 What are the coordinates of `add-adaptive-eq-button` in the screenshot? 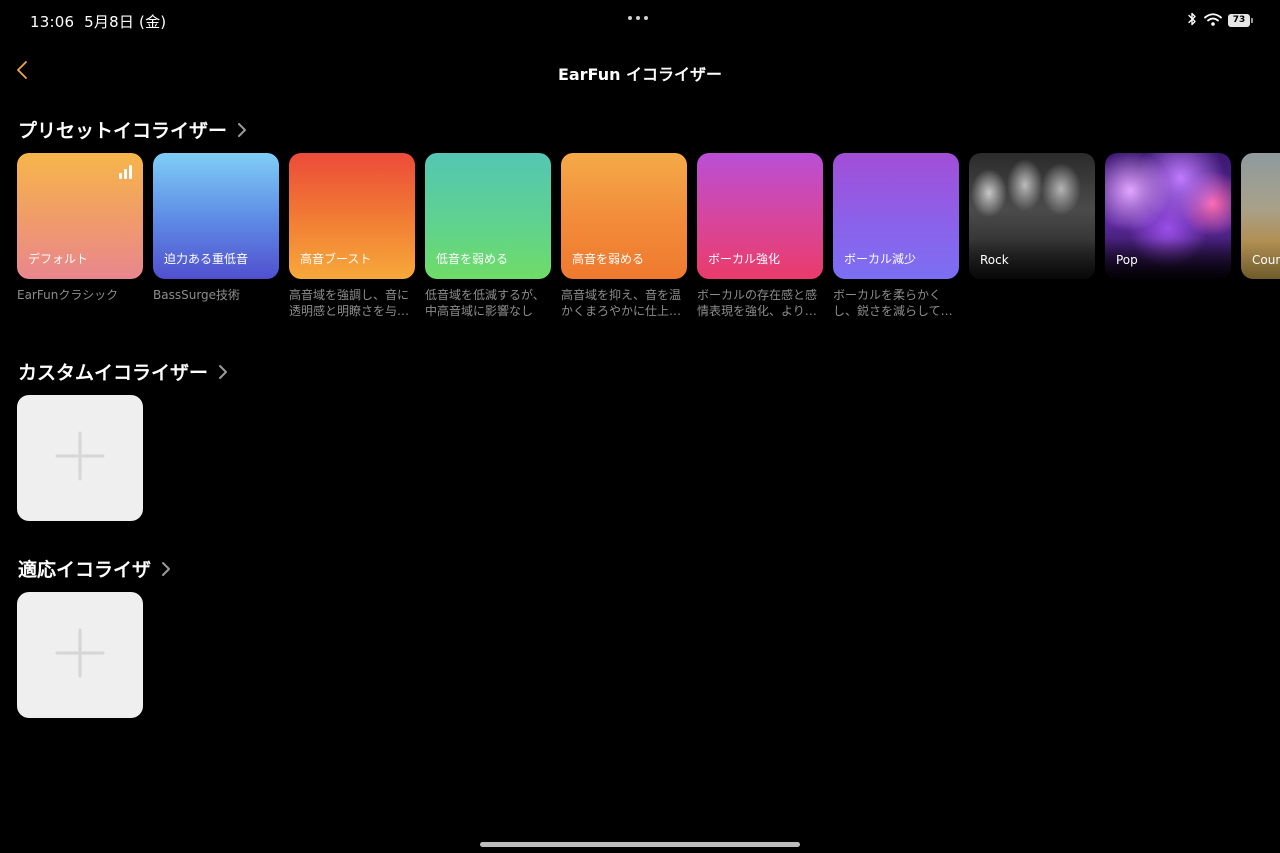 It's located at (80, 655).